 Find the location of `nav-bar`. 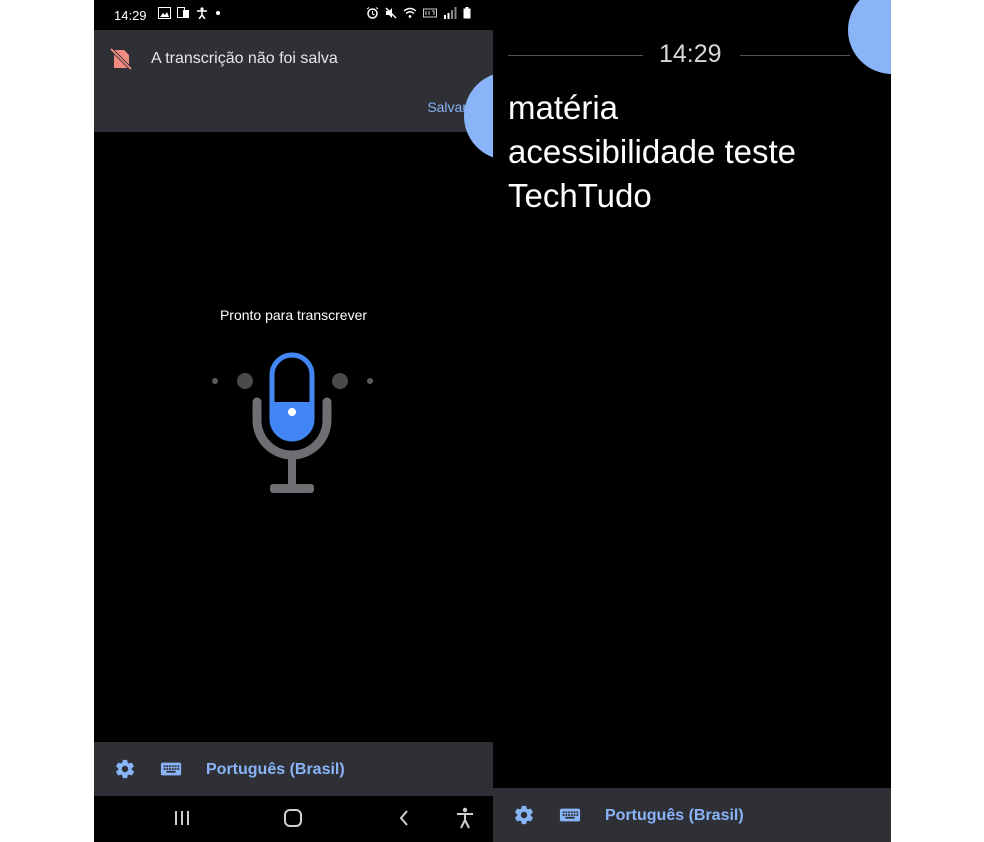

nav-bar is located at coordinates (293, 819).